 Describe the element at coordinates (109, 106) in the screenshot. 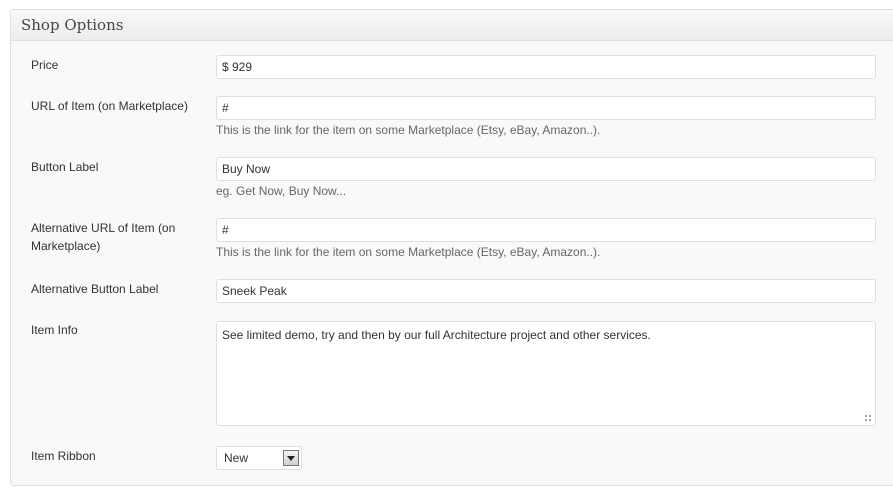

I see `url-label: URL of Item (on Marketplace)` at that location.